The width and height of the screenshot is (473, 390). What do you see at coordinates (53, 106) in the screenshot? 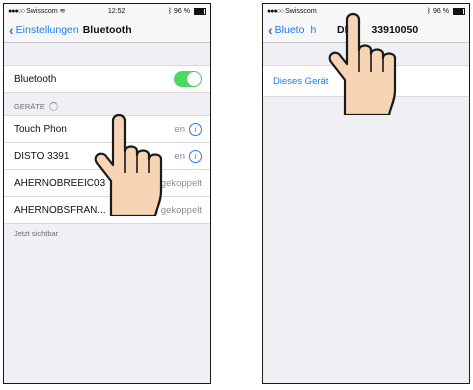
I see `loading-spinner-icon` at bounding box center [53, 106].